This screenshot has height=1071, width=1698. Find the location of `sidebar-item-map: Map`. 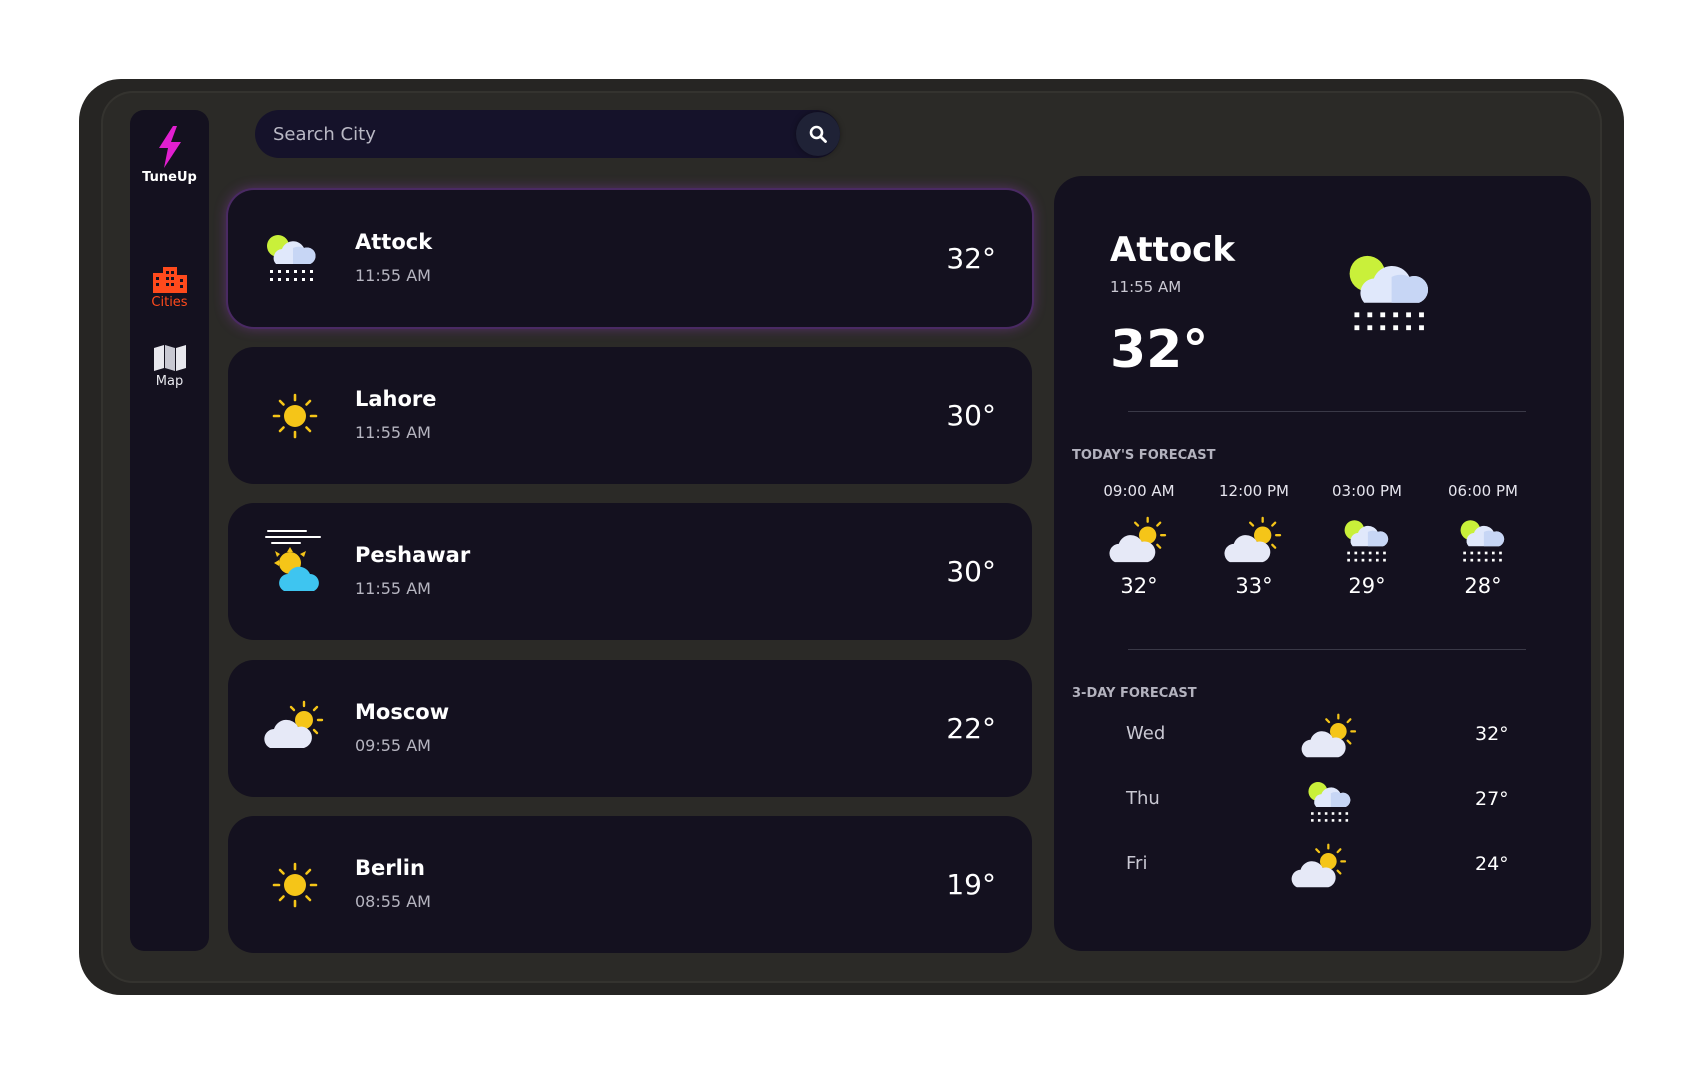

sidebar-item-map: Map is located at coordinates (169, 366).